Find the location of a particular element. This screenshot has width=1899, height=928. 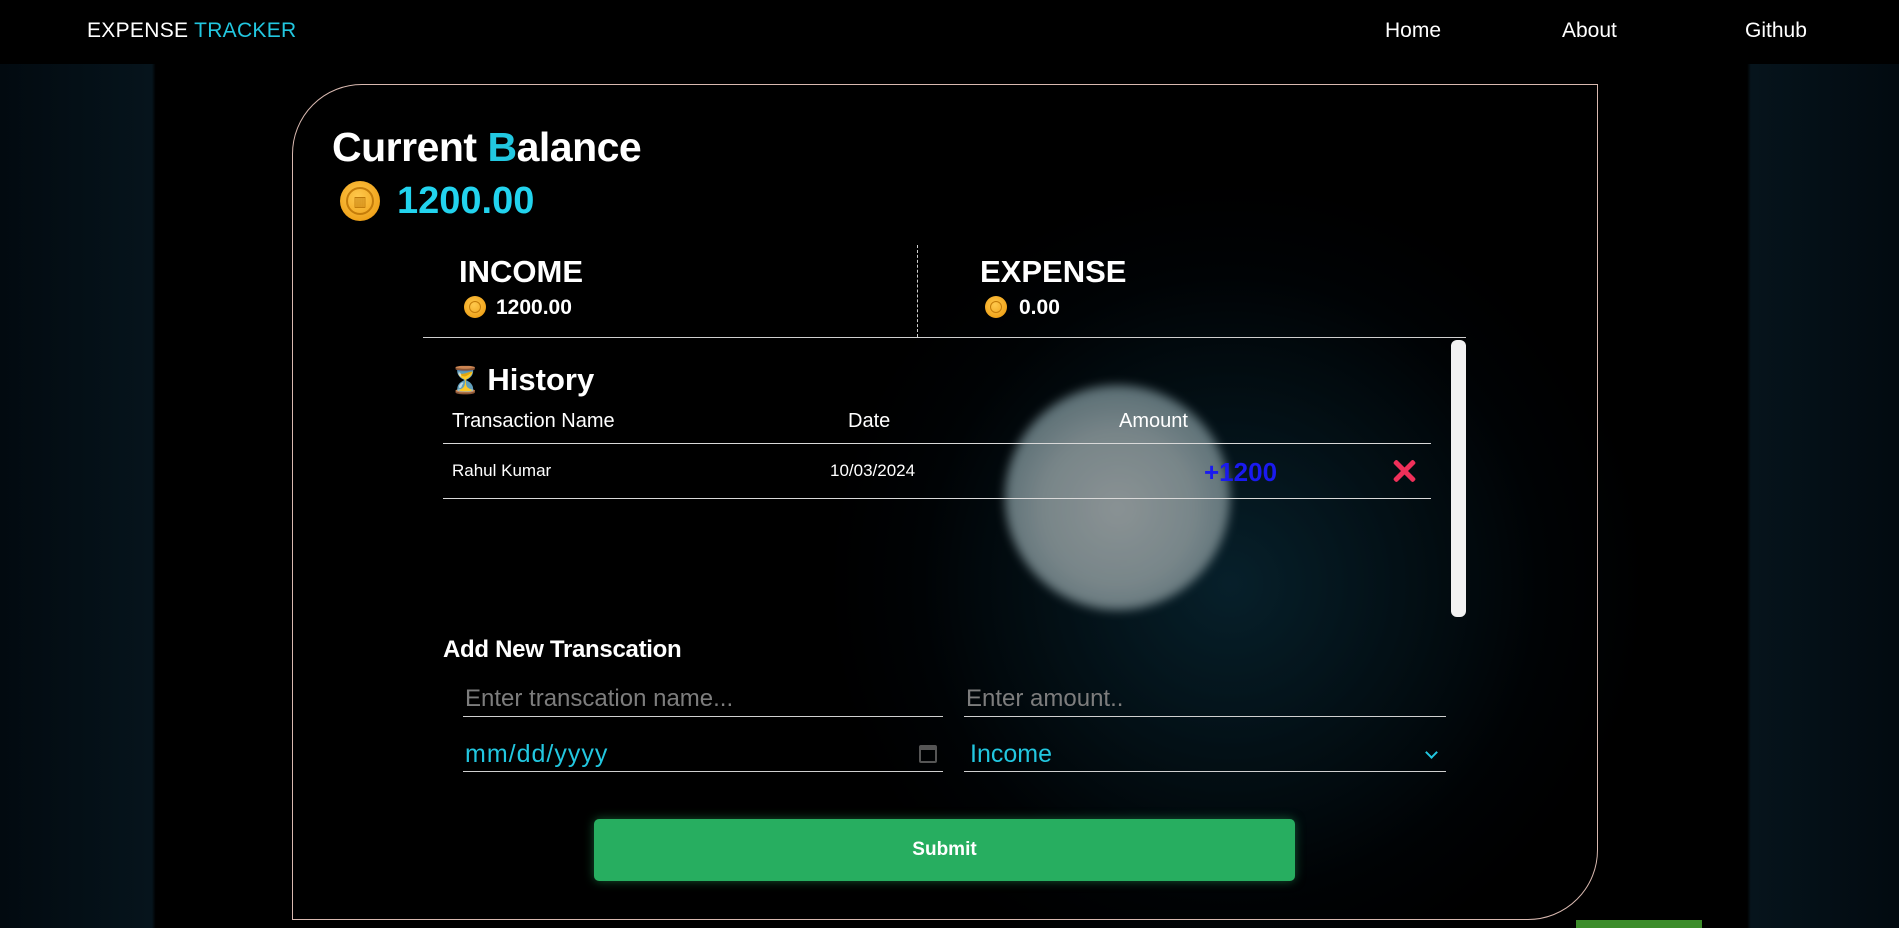

brand-accent-text: TRACKER is located at coordinates (245, 30).